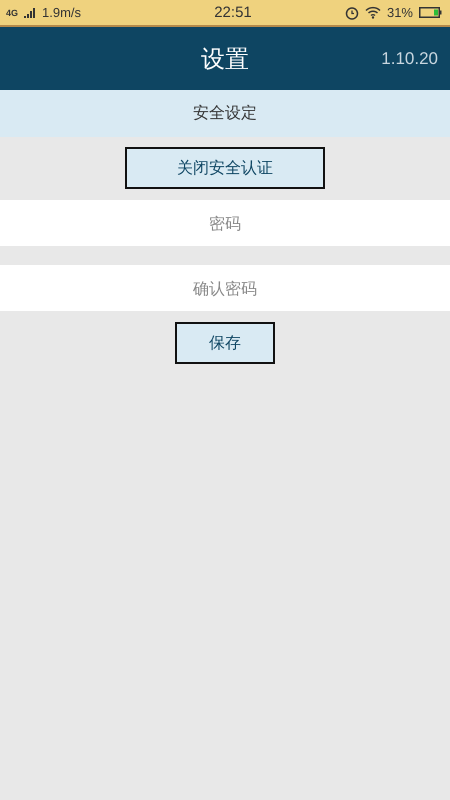 This screenshot has width=450, height=800. I want to click on network-speed: 1.9m/s, so click(62, 12).